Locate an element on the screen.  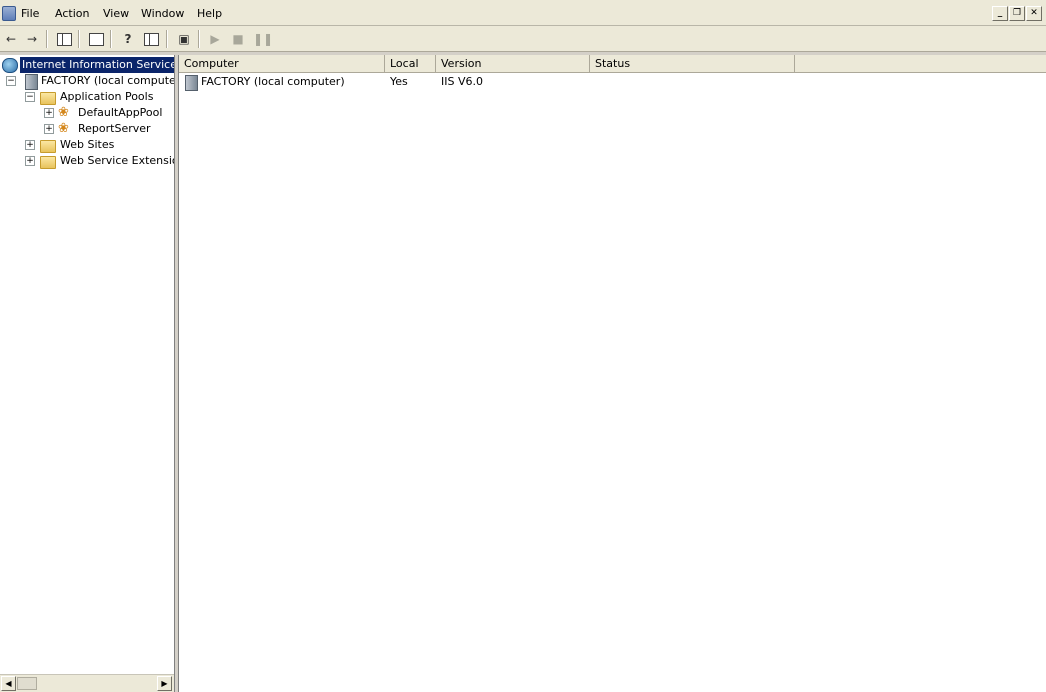
menu-file: File is located at coordinates (30, 14).